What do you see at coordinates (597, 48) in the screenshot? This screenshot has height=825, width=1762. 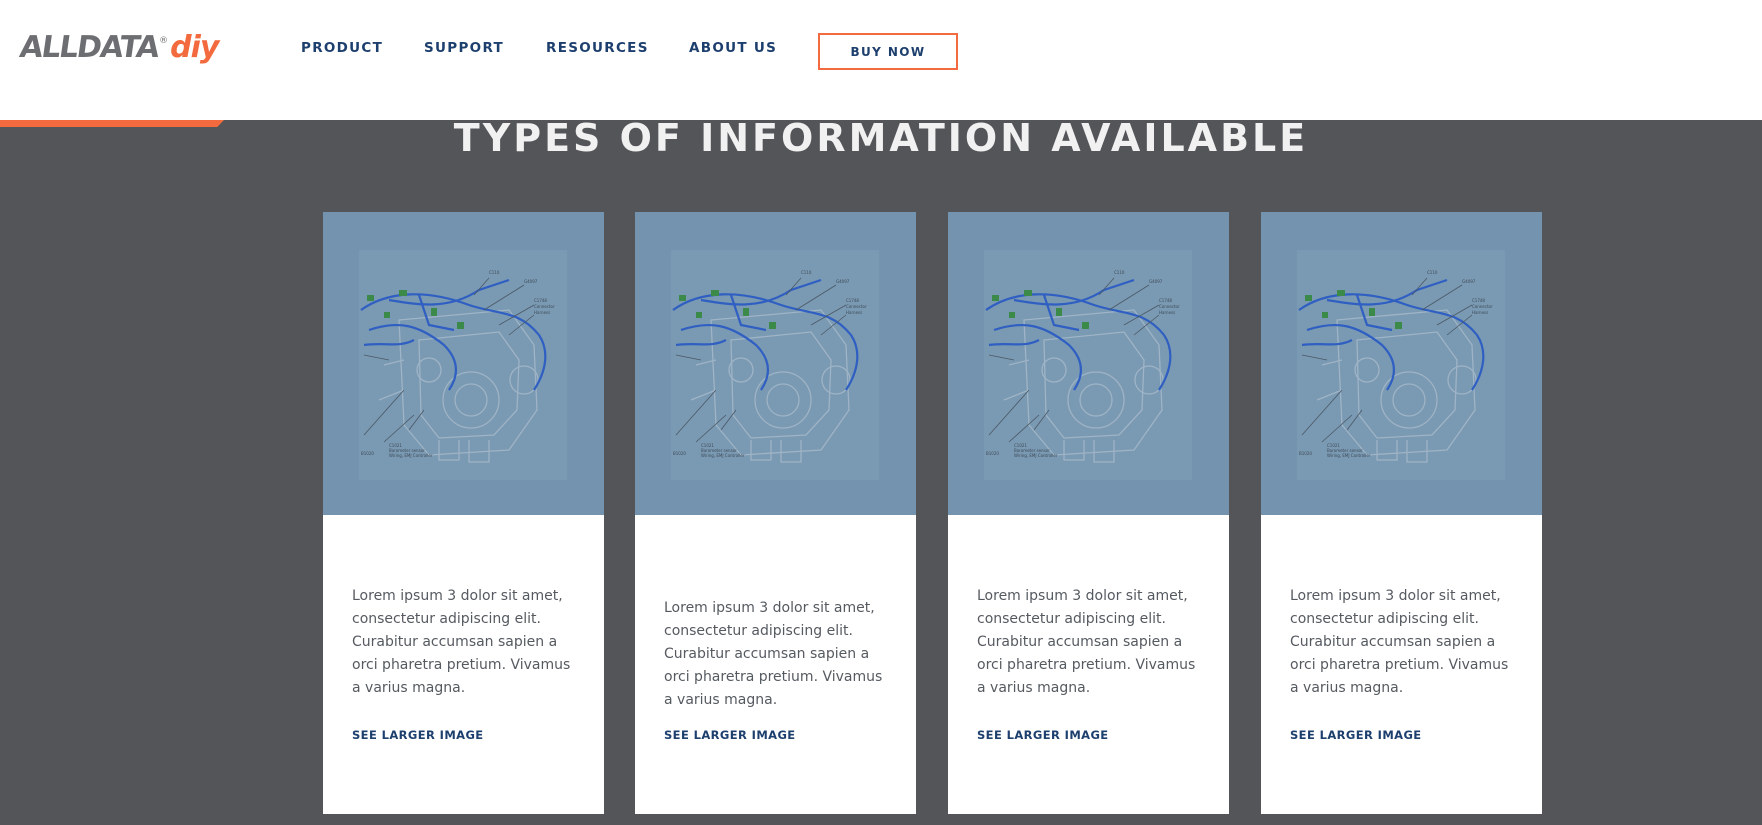 I see `nav-item-resources: RESOURCES` at bounding box center [597, 48].